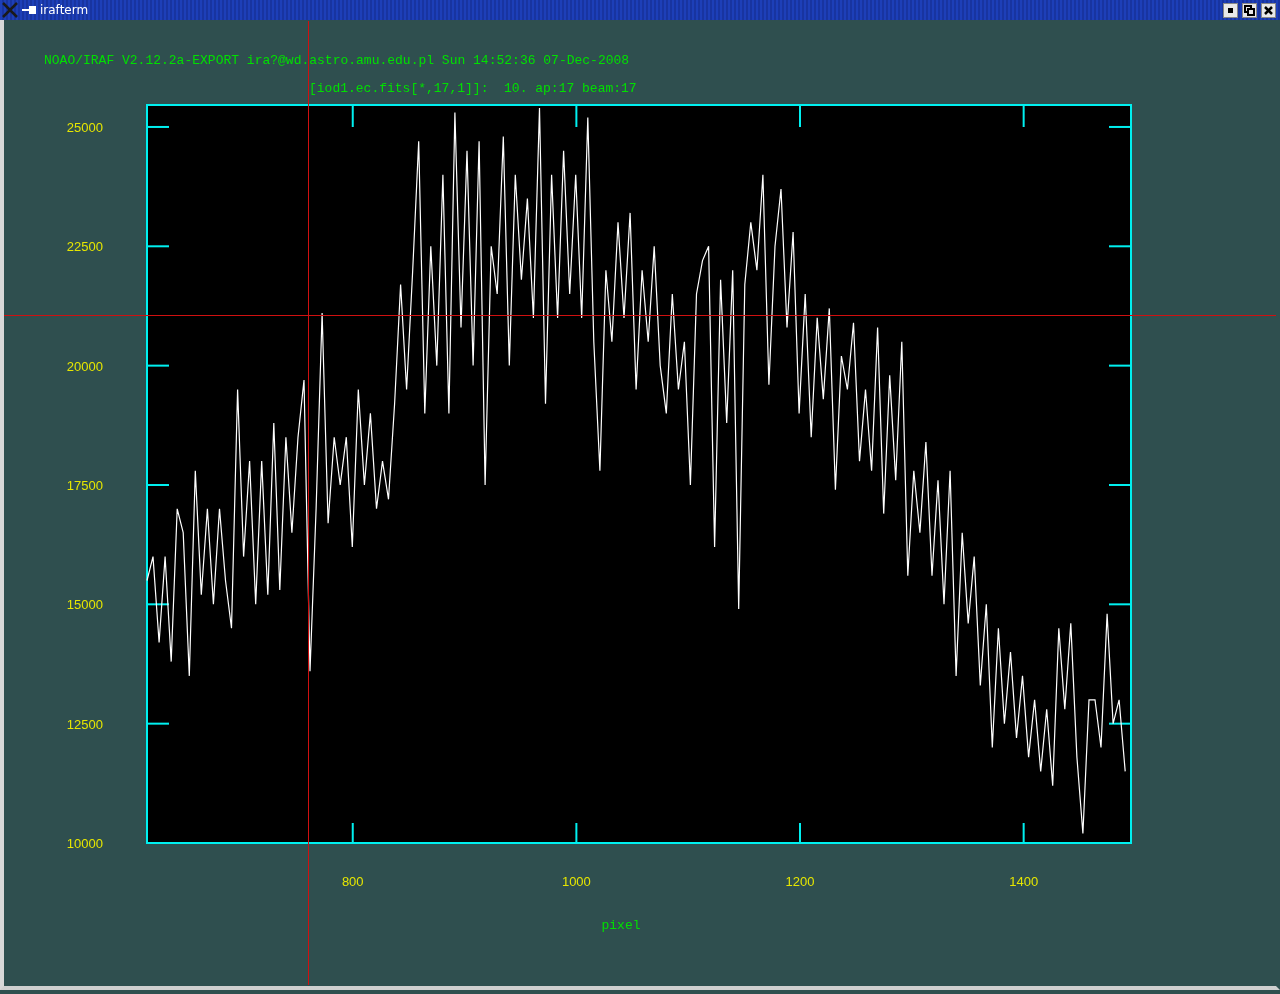 The height and width of the screenshot is (994, 1280). What do you see at coordinates (473, 88) in the screenshot?
I see `plot-title: [iod1.ec.fits[*,17,1]]: 10. ap:17 beam:17` at bounding box center [473, 88].